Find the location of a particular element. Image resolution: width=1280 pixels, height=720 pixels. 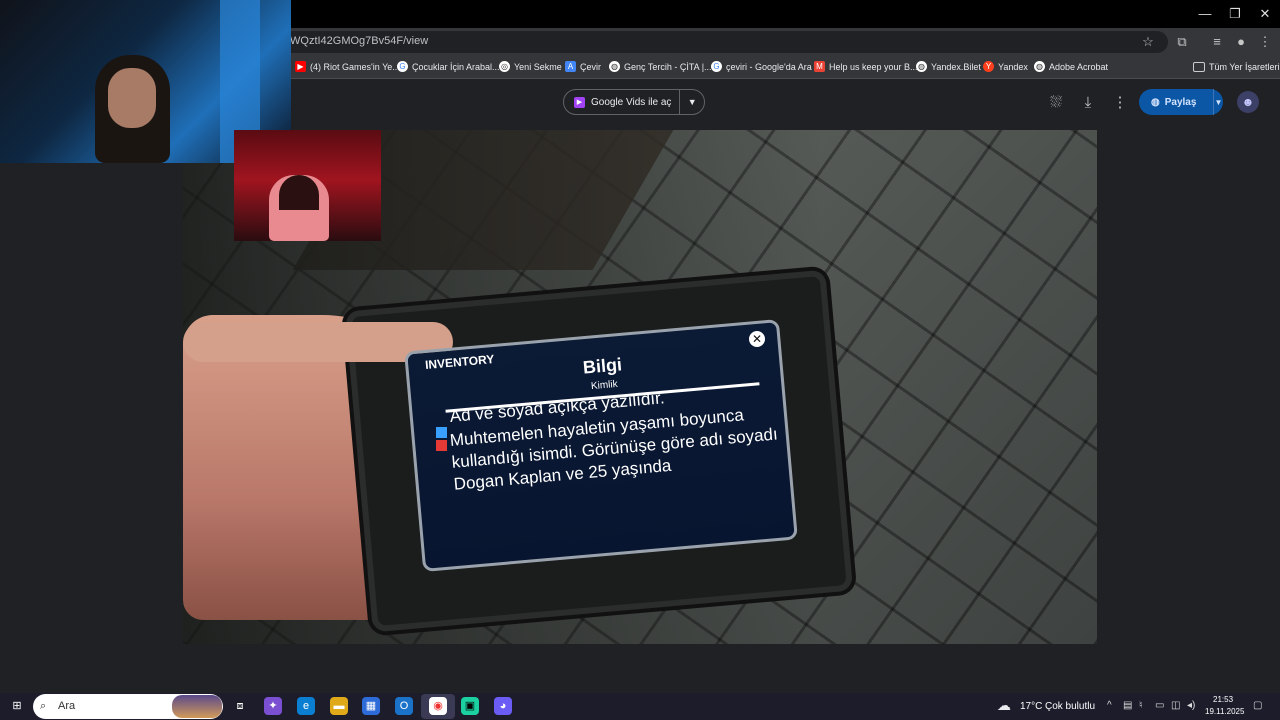

copilot-icon: ✦ is located at coordinates (273, 706).